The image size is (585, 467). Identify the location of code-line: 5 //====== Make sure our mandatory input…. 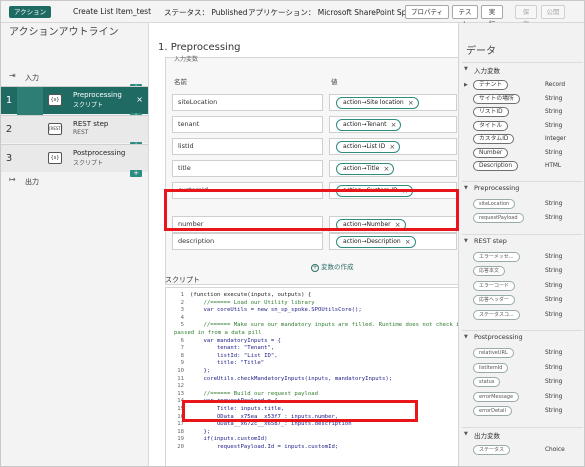
(312, 325).